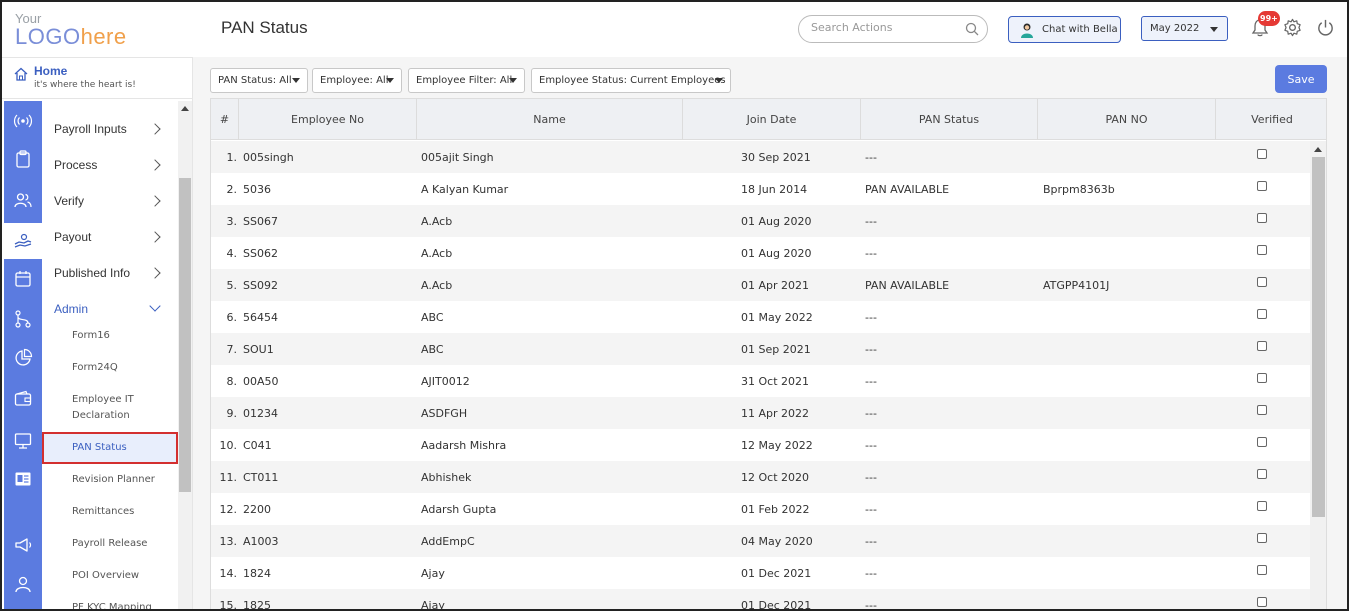 The width and height of the screenshot is (1349, 611). I want to click on broadcast-icon, so click(23, 121).